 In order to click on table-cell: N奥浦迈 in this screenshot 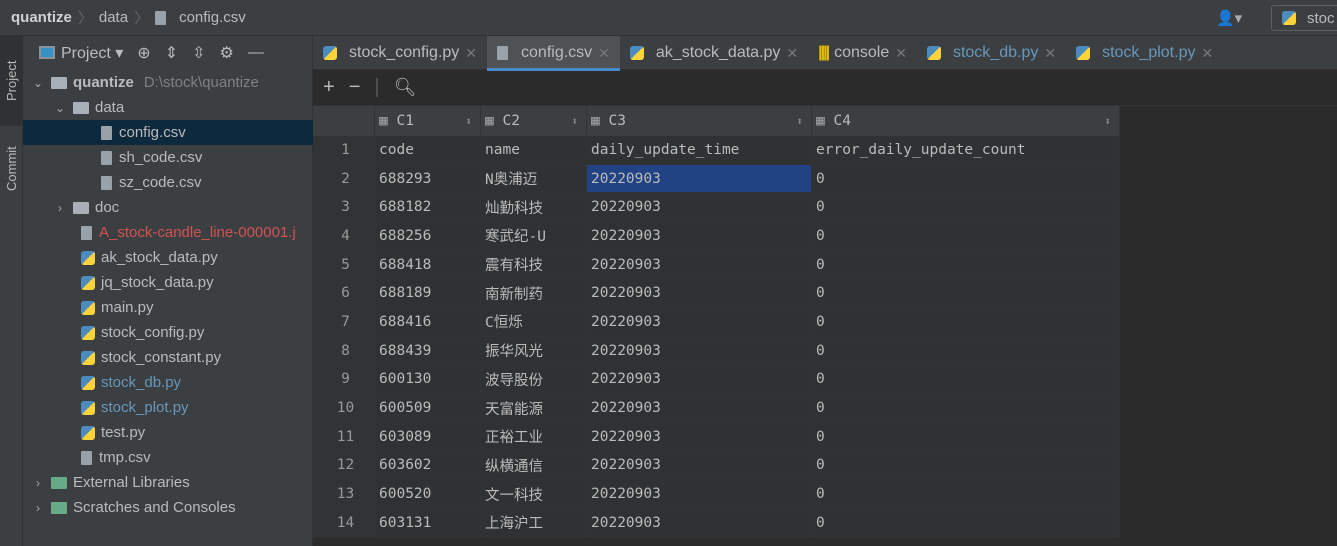, I will do `click(534, 178)`.